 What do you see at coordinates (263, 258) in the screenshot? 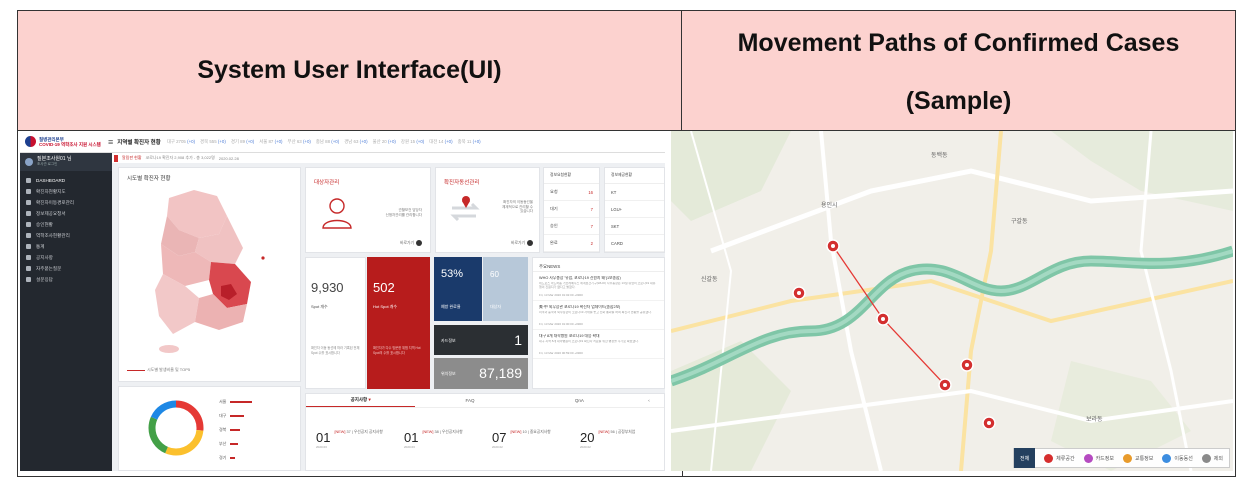
I see `map-marker` at bounding box center [263, 258].